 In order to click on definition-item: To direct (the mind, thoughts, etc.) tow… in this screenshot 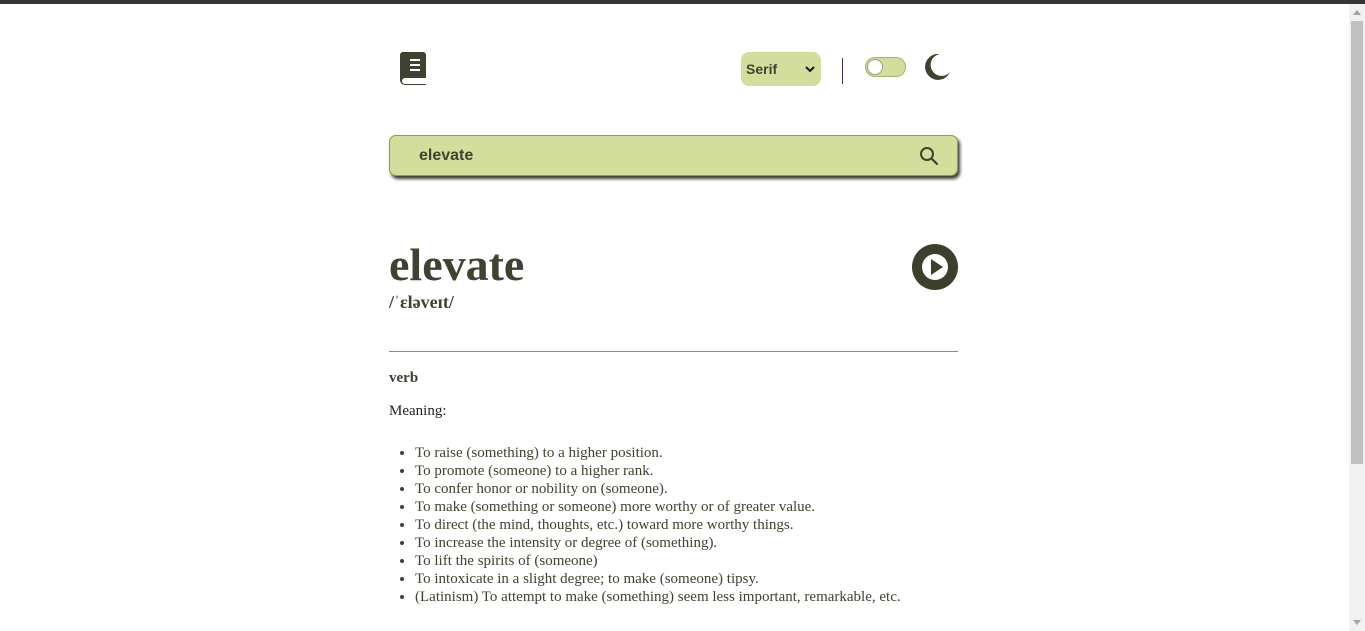, I will do `click(695, 525)`.